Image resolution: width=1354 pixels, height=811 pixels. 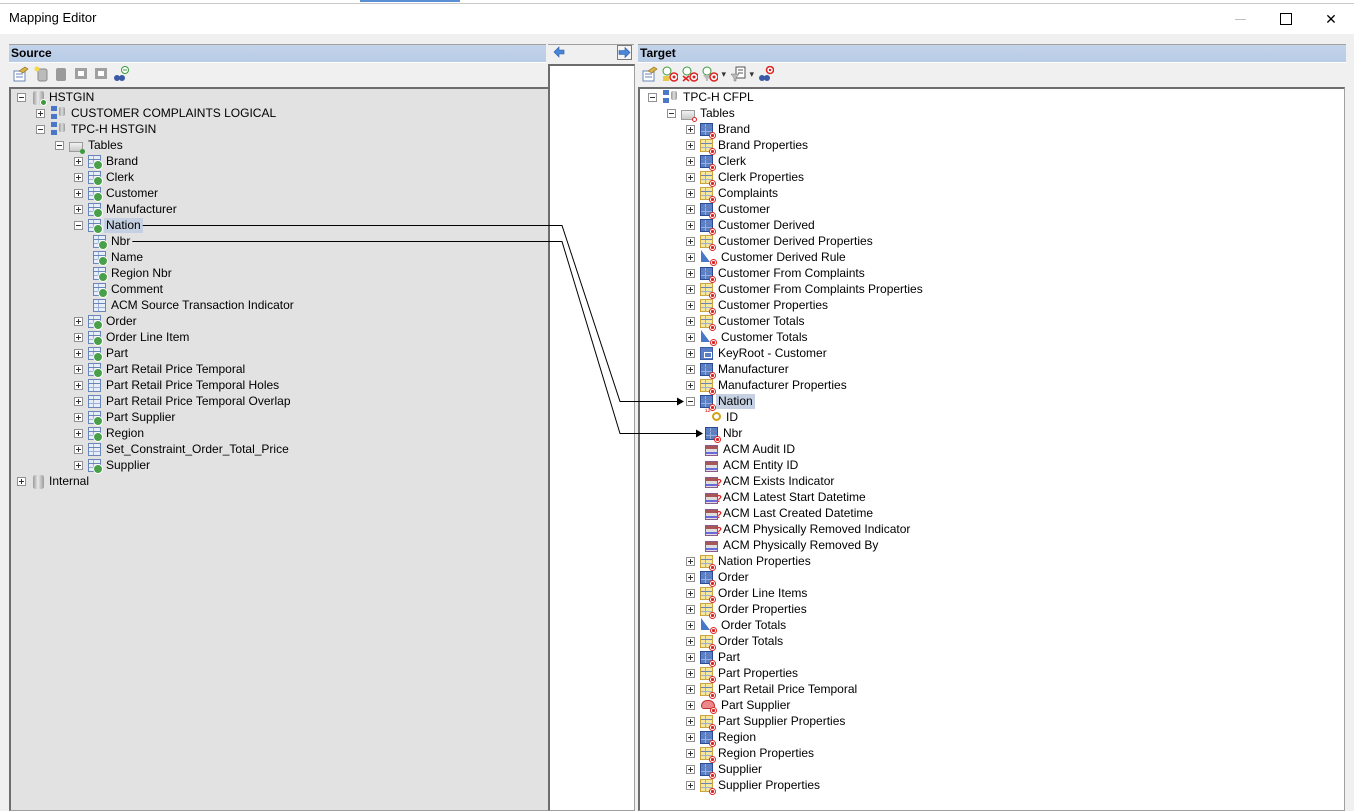 What do you see at coordinates (737, 625) in the screenshot?
I see `tree-node: Order Totals` at bounding box center [737, 625].